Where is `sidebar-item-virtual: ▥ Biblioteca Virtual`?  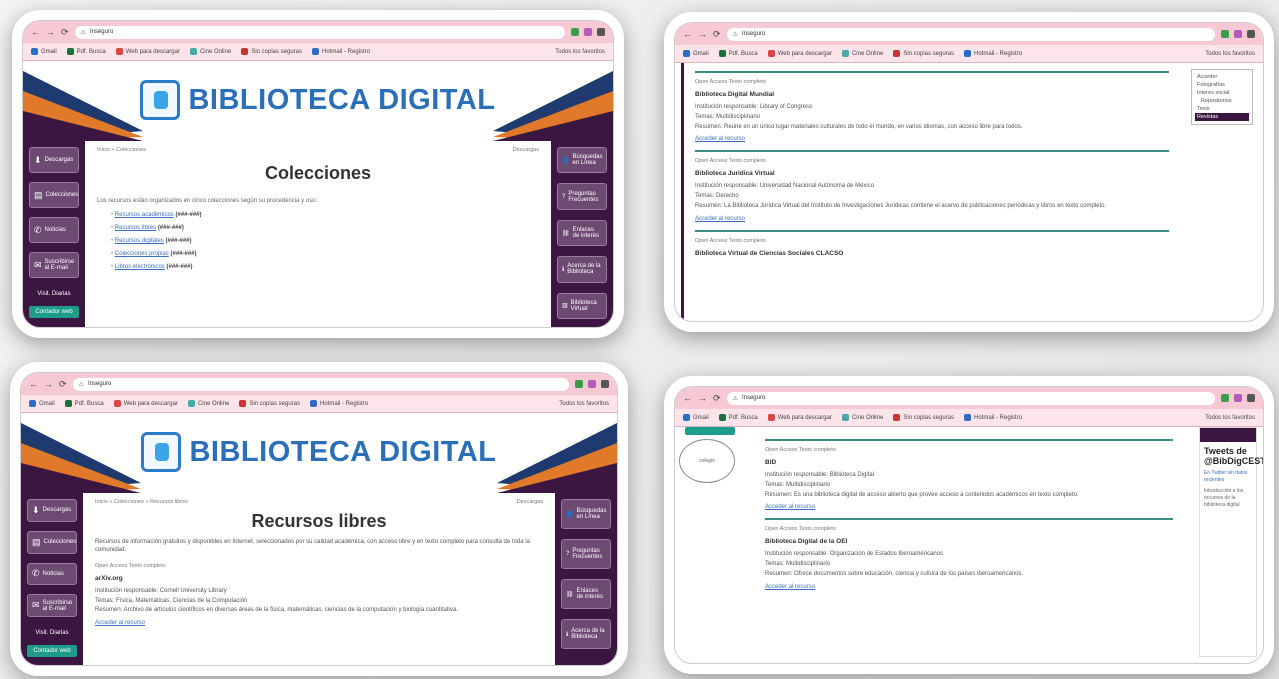 sidebar-item-virtual: ▥ Biblioteca Virtual is located at coordinates (582, 306).